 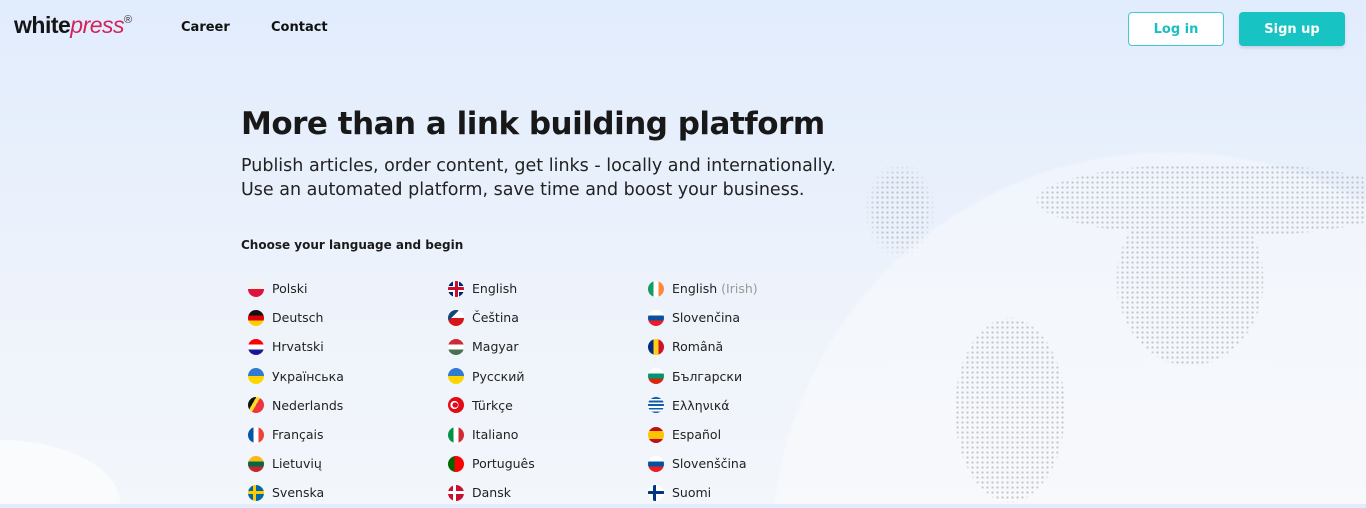 I want to click on flag-pt-icon, so click(x=456, y=463).